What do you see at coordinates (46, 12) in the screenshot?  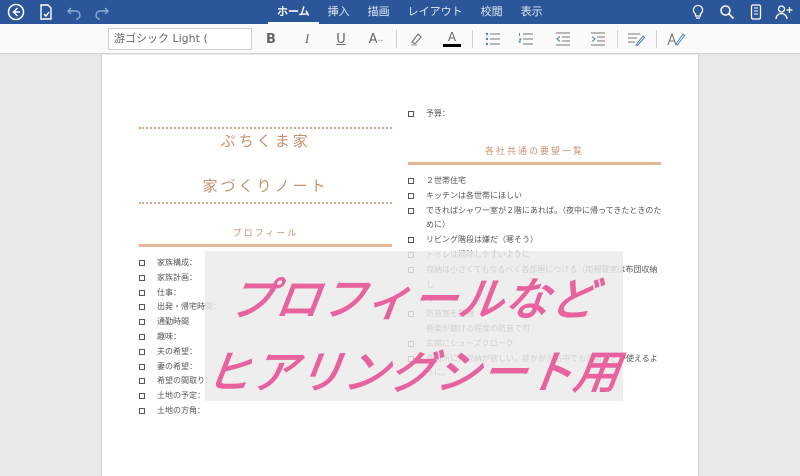 I see `file-save-icon` at bounding box center [46, 12].